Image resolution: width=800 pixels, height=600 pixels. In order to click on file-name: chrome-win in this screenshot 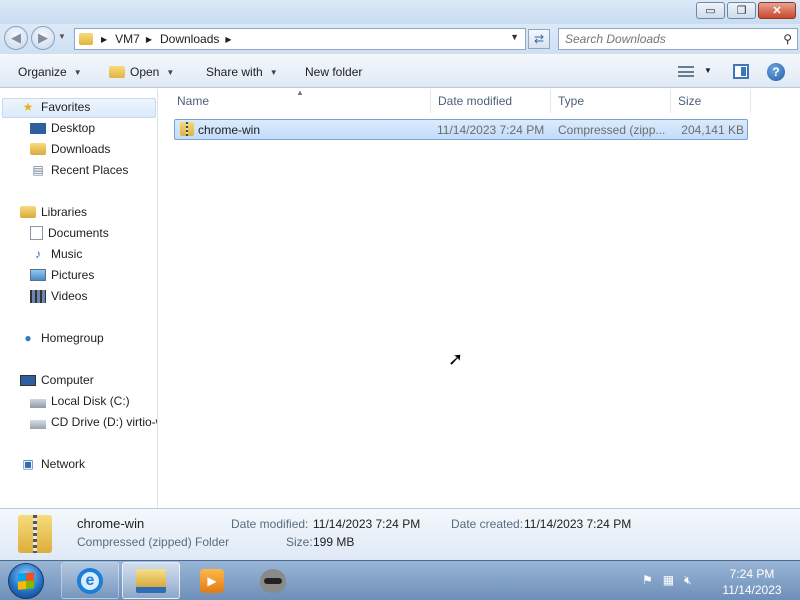, I will do `click(229, 130)`.